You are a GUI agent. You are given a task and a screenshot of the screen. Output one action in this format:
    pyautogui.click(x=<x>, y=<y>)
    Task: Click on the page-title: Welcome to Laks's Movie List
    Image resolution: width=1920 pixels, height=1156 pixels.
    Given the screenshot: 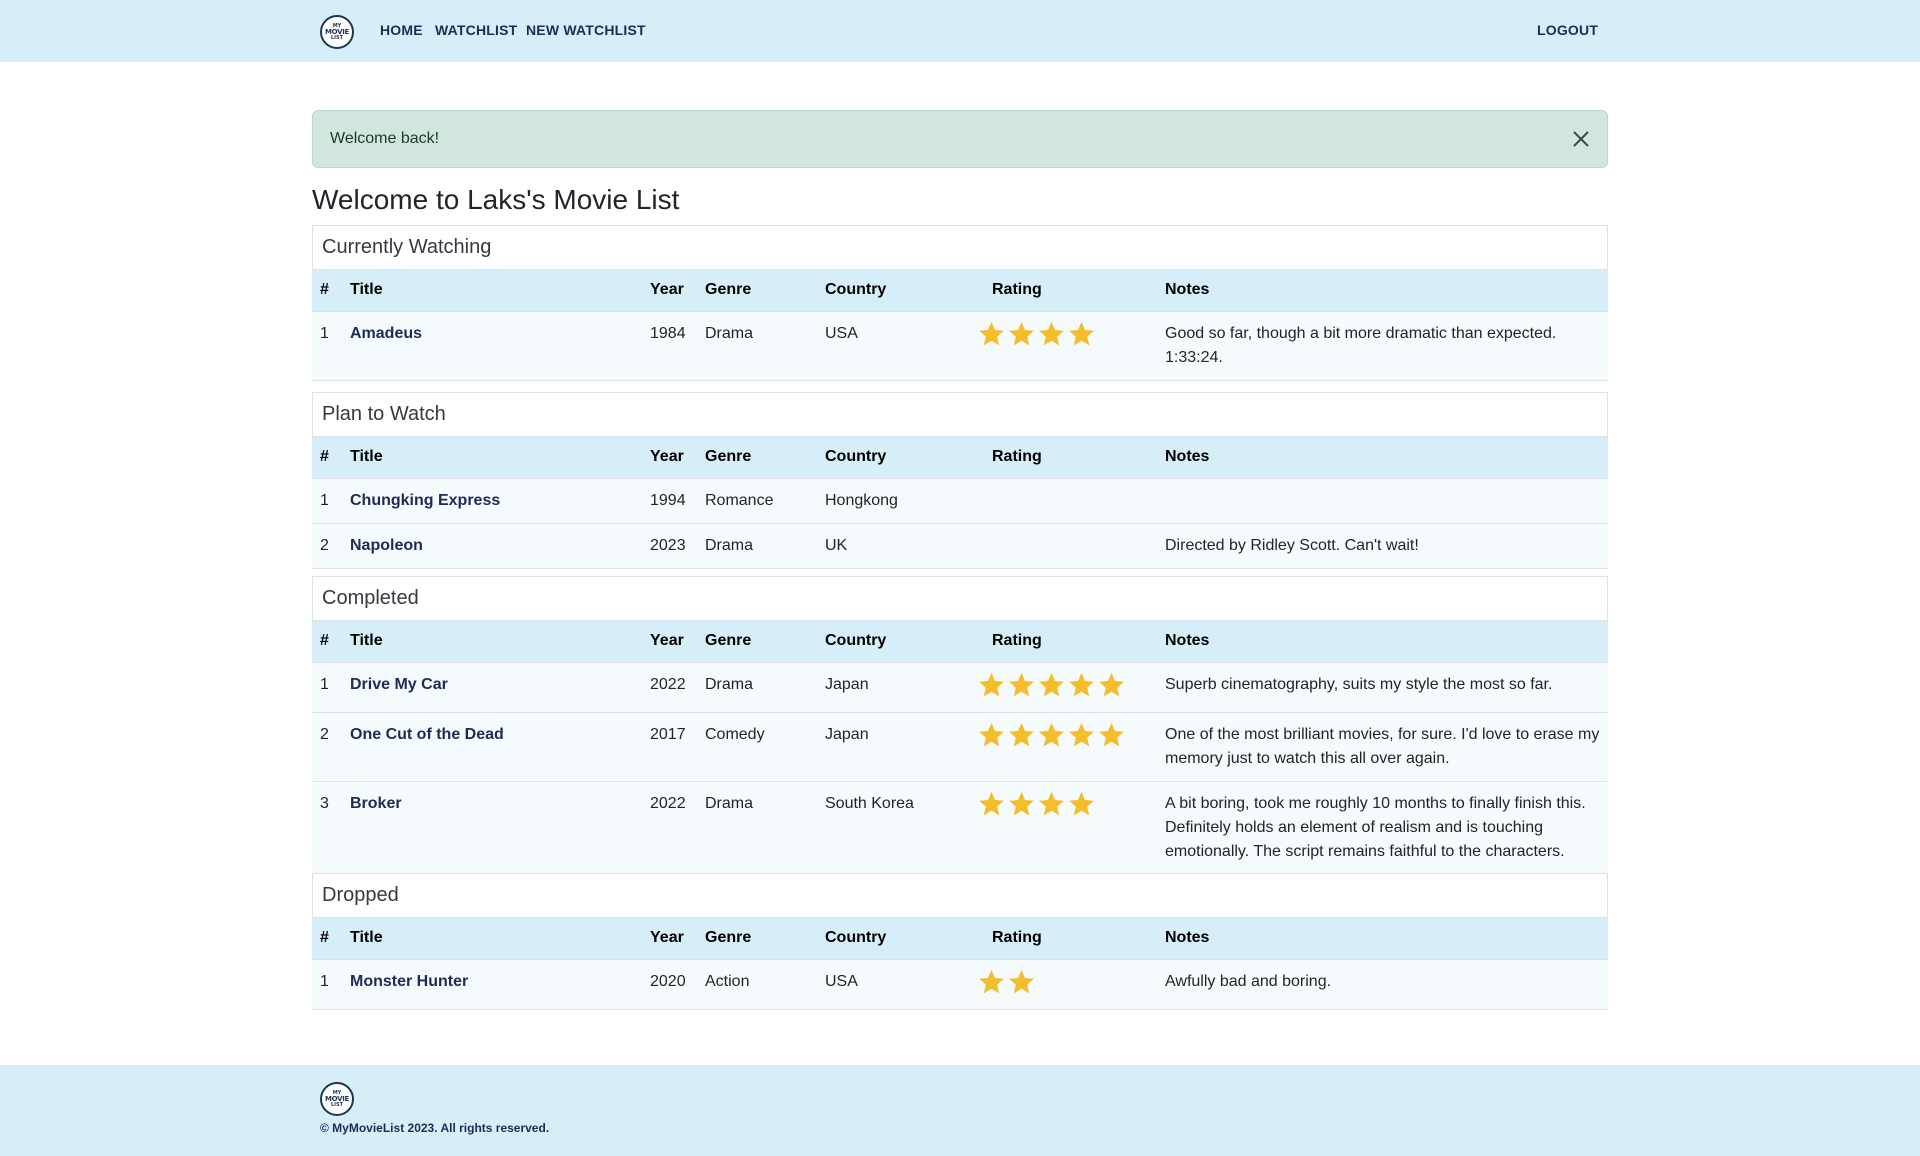 What is the action you would take?
    pyautogui.click(x=496, y=199)
    